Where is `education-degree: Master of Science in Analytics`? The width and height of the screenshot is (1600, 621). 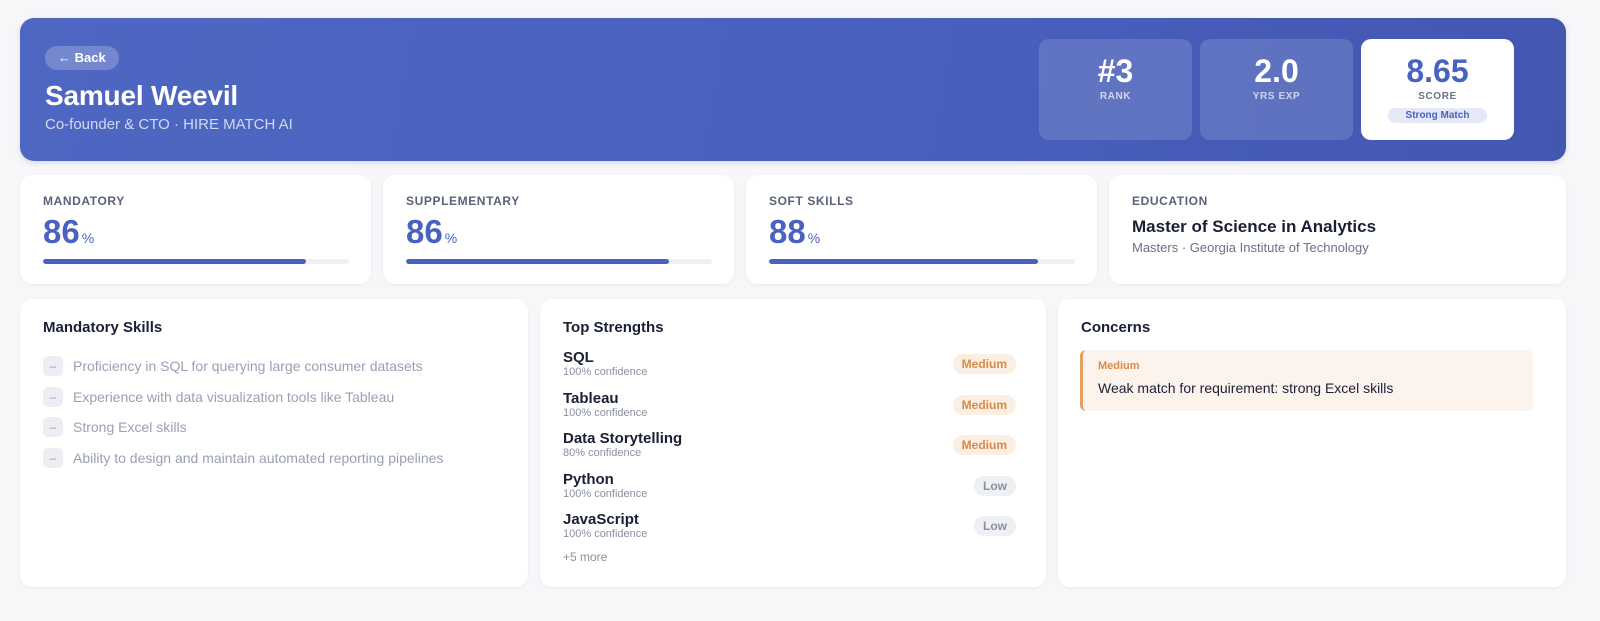 education-degree: Master of Science in Analytics is located at coordinates (1254, 226).